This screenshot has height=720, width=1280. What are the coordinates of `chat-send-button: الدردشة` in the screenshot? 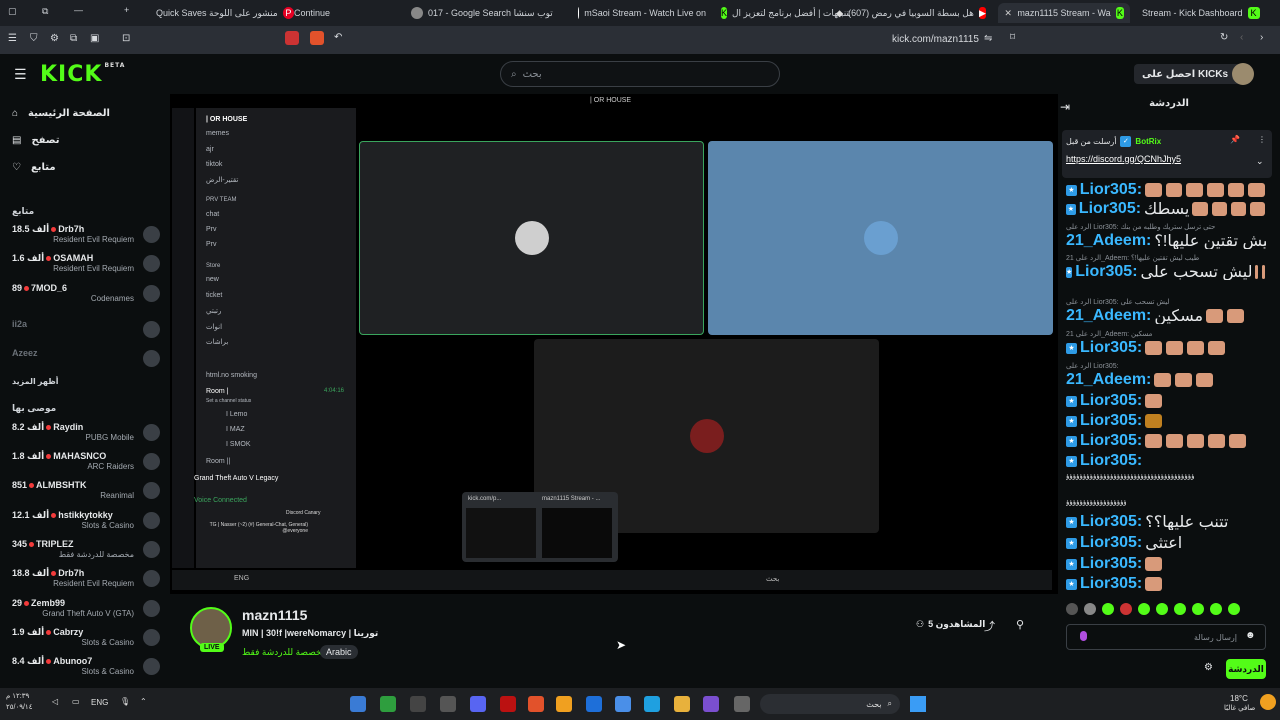 It's located at (1246, 669).